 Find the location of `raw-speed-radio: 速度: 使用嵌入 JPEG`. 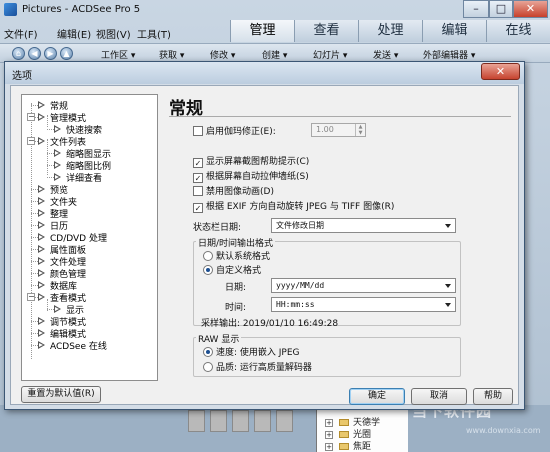

raw-speed-radio: 速度: 使用嵌入 JPEG is located at coordinates (251, 351).